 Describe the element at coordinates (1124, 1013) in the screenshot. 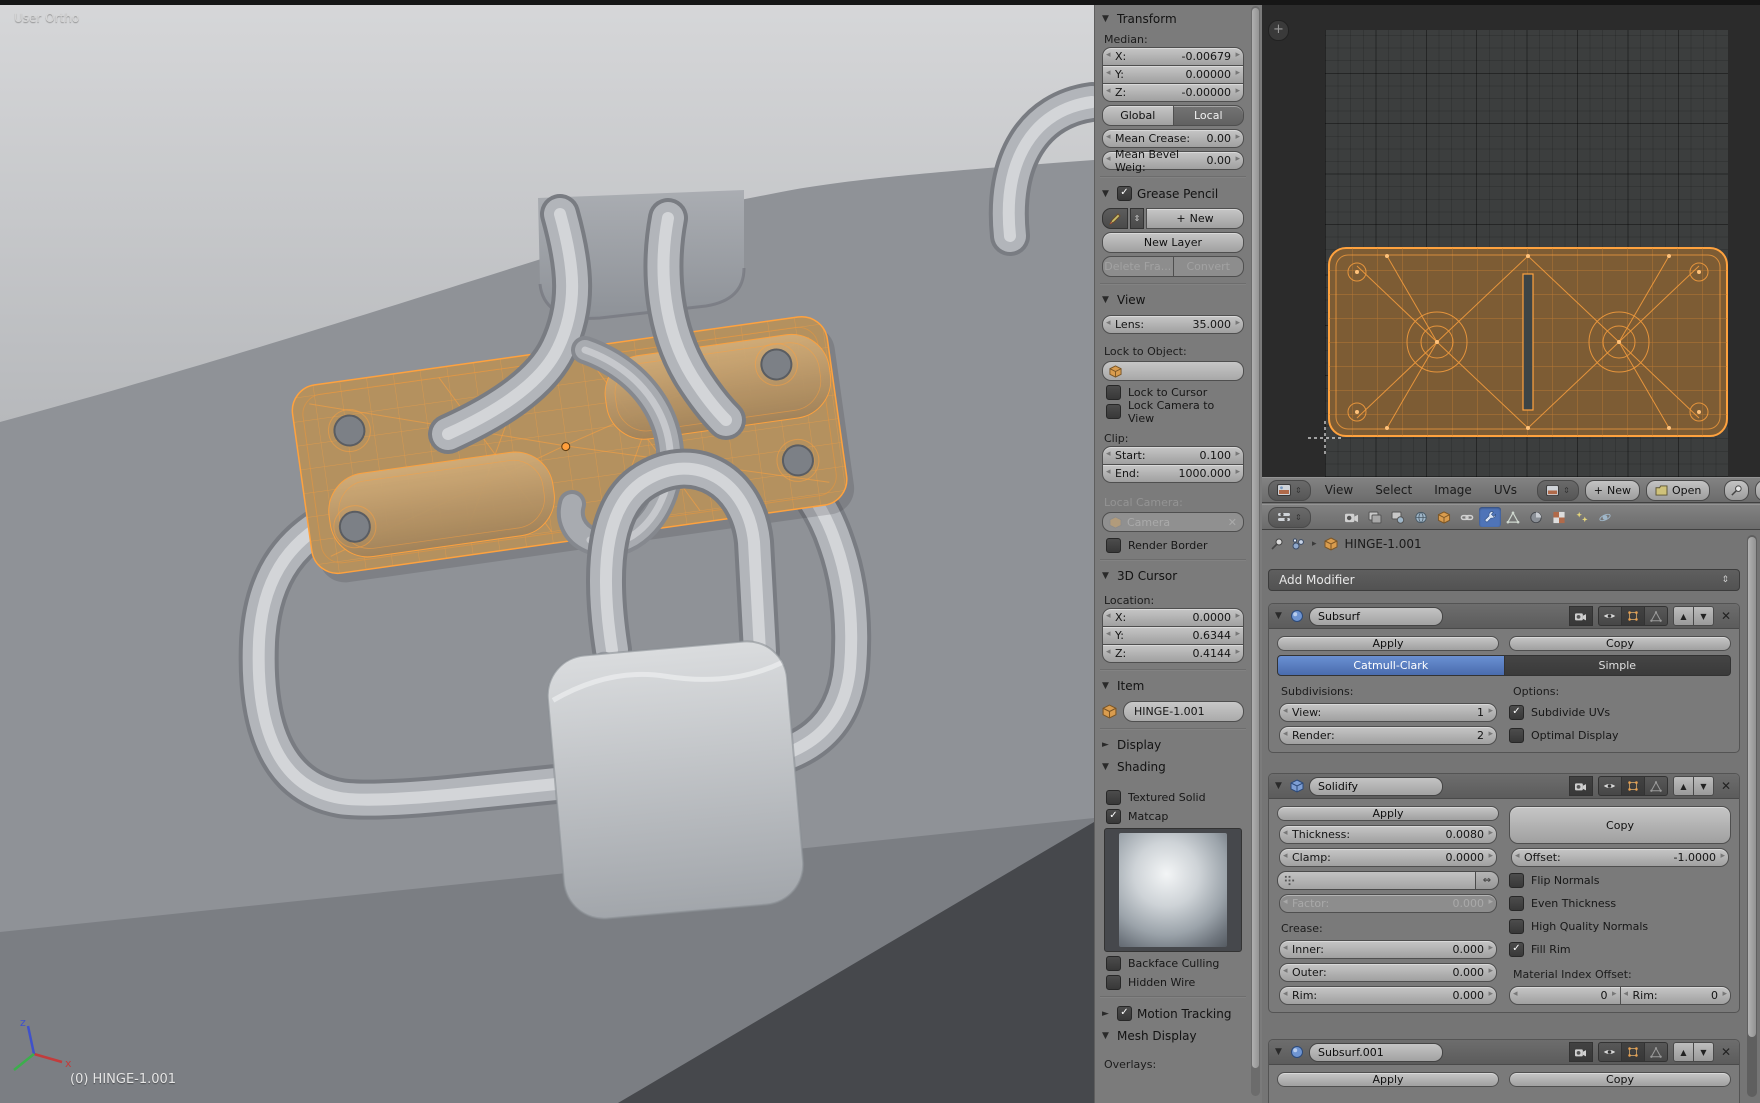

I see `motion-tracking-checkbox: ✓` at that location.